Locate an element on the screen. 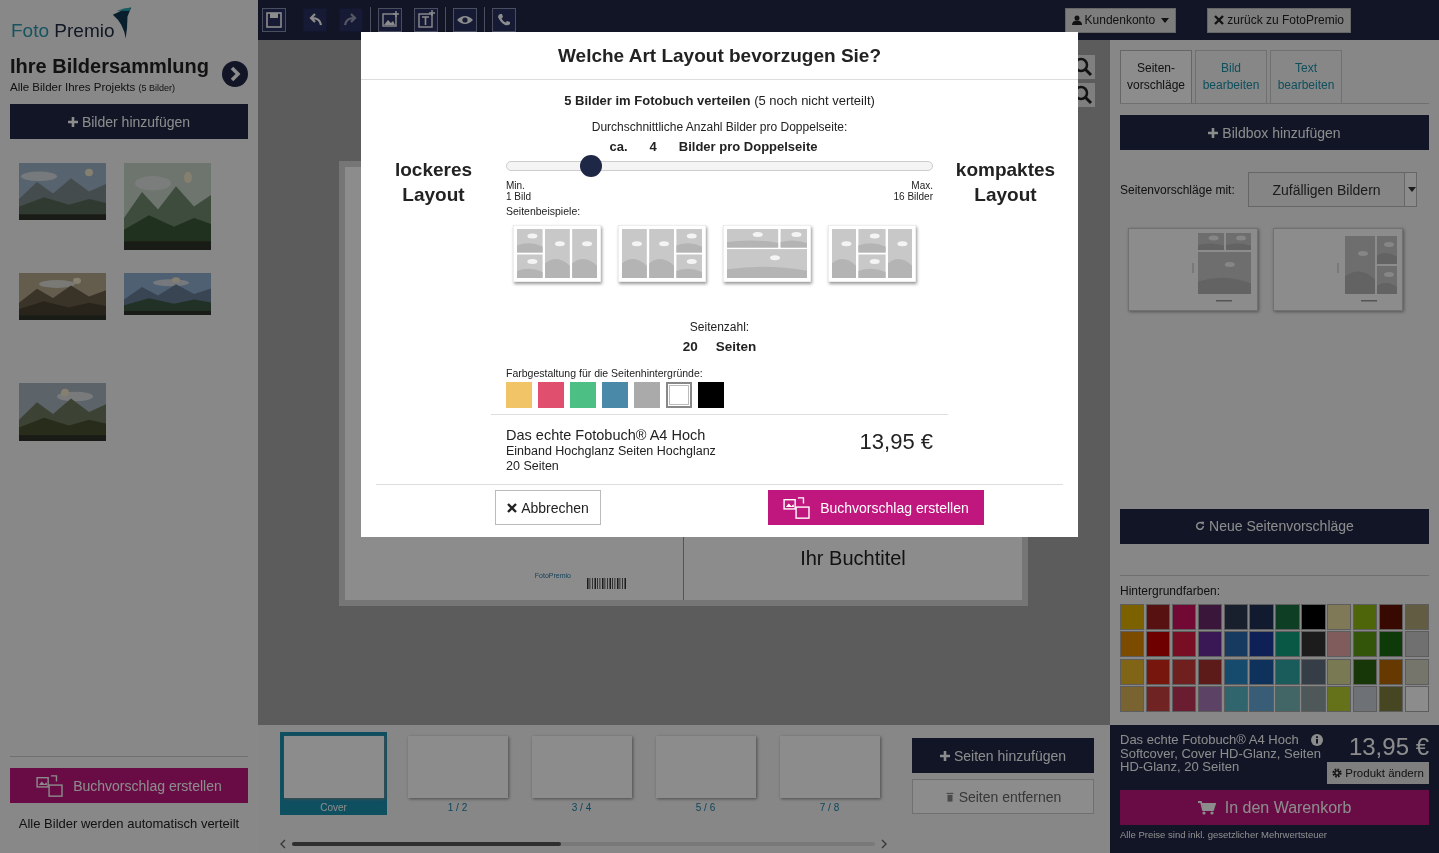  max-label: Max. is located at coordinates (922, 185).